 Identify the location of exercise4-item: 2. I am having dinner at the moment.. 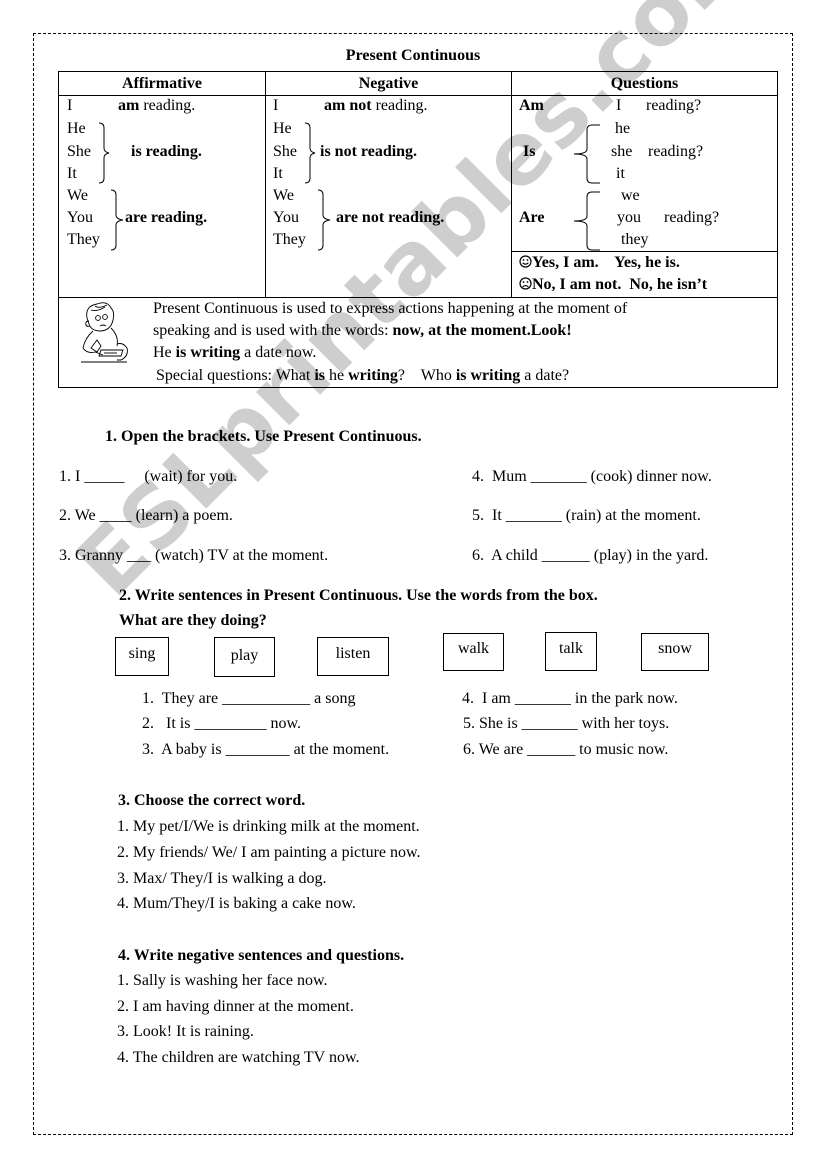
(235, 1006).